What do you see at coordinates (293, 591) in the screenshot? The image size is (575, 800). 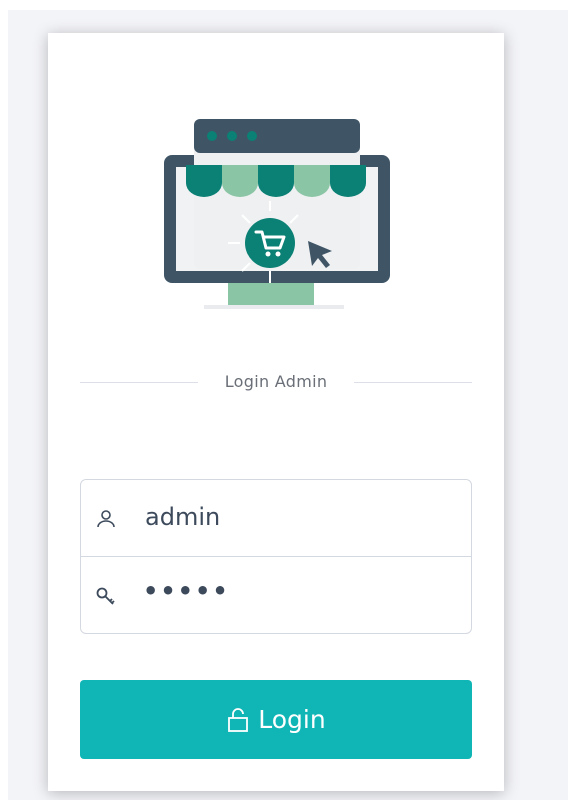 I see `password-input: •••••` at bounding box center [293, 591].